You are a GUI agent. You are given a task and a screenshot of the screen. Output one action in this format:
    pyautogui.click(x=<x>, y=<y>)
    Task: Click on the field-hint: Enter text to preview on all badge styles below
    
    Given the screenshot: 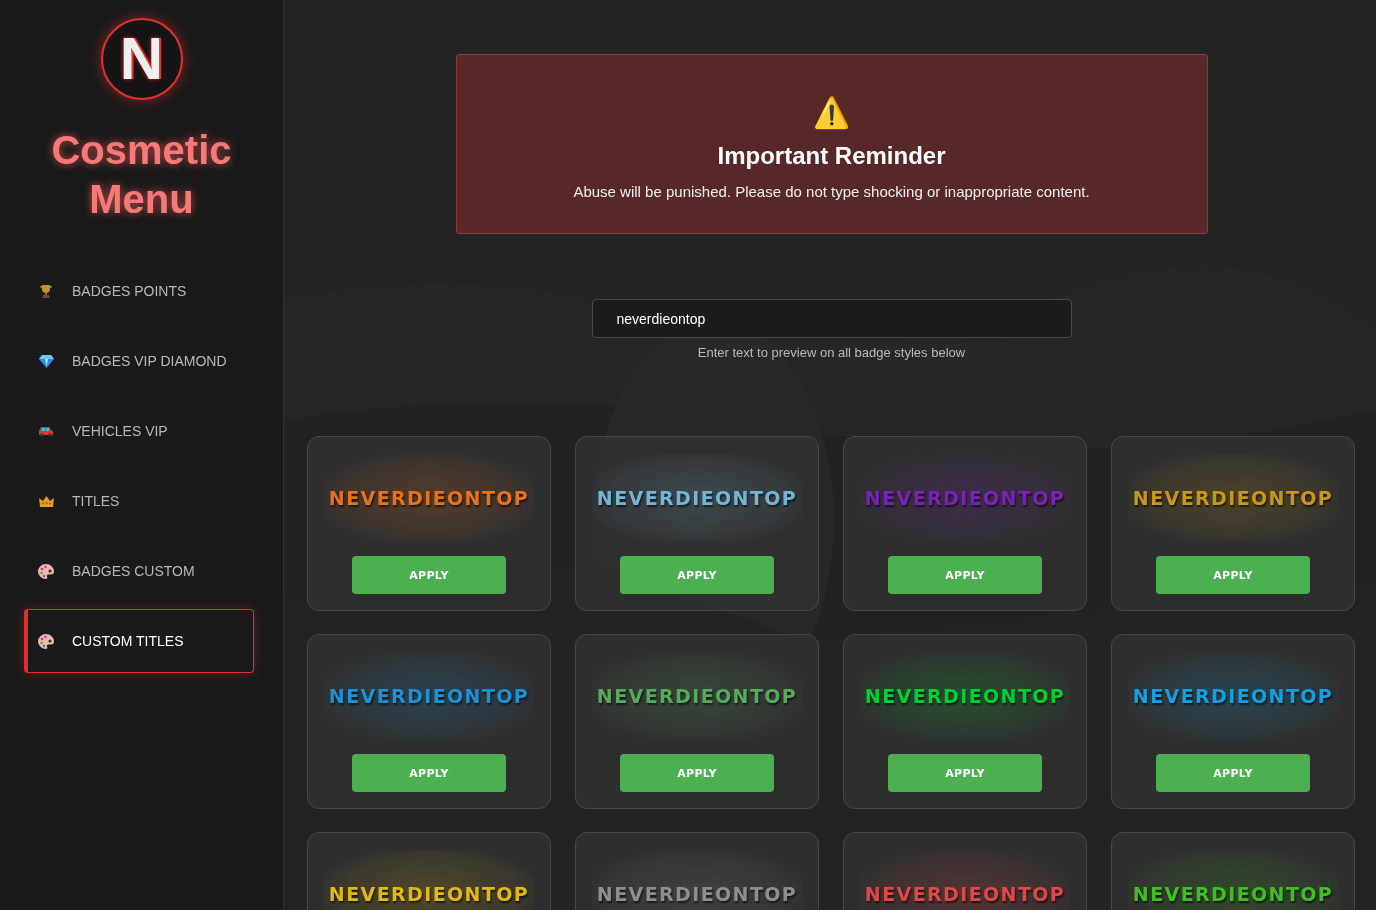 What is the action you would take?
    pyautogui.click(x=831, y=352)
    